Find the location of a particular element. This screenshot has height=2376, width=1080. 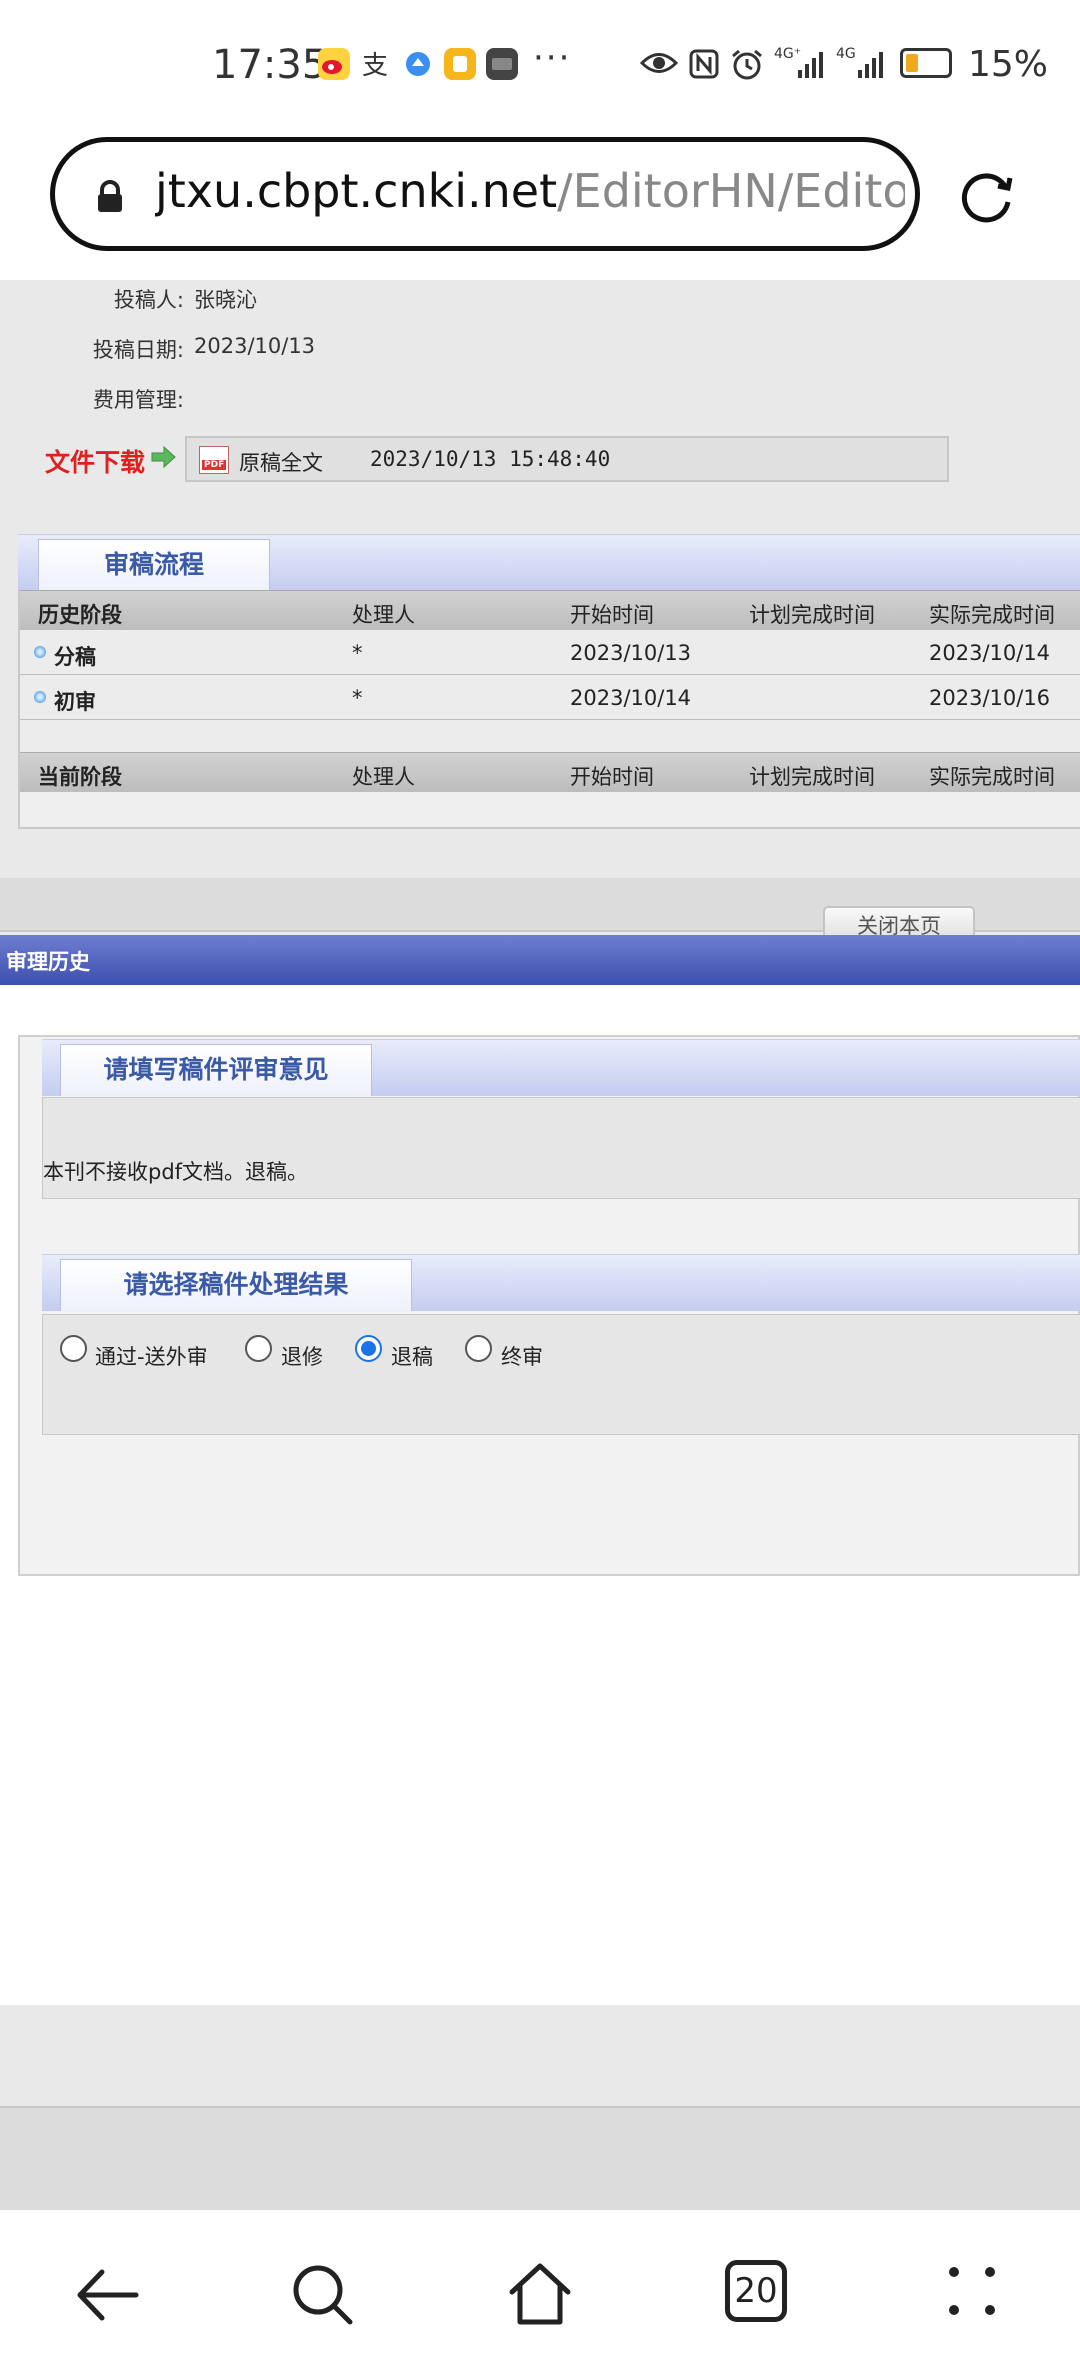

radio-reject is located at coordinates (368, 1348).